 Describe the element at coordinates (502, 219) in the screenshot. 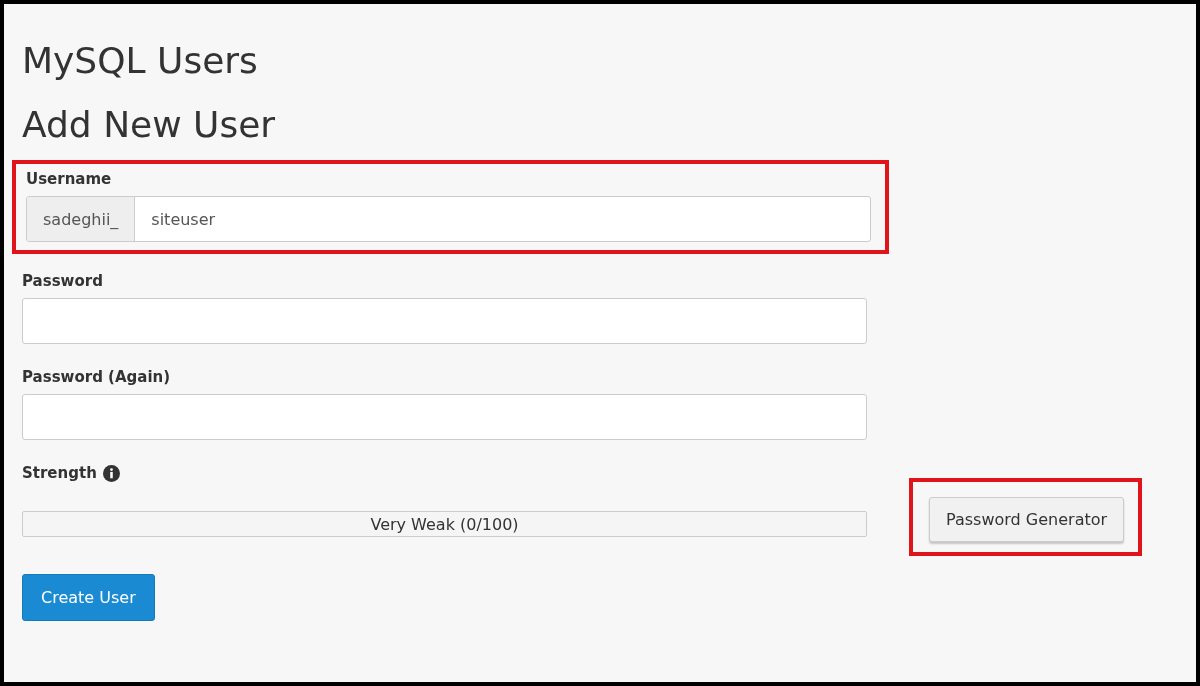

I see `username-input: siteuser` at that location.